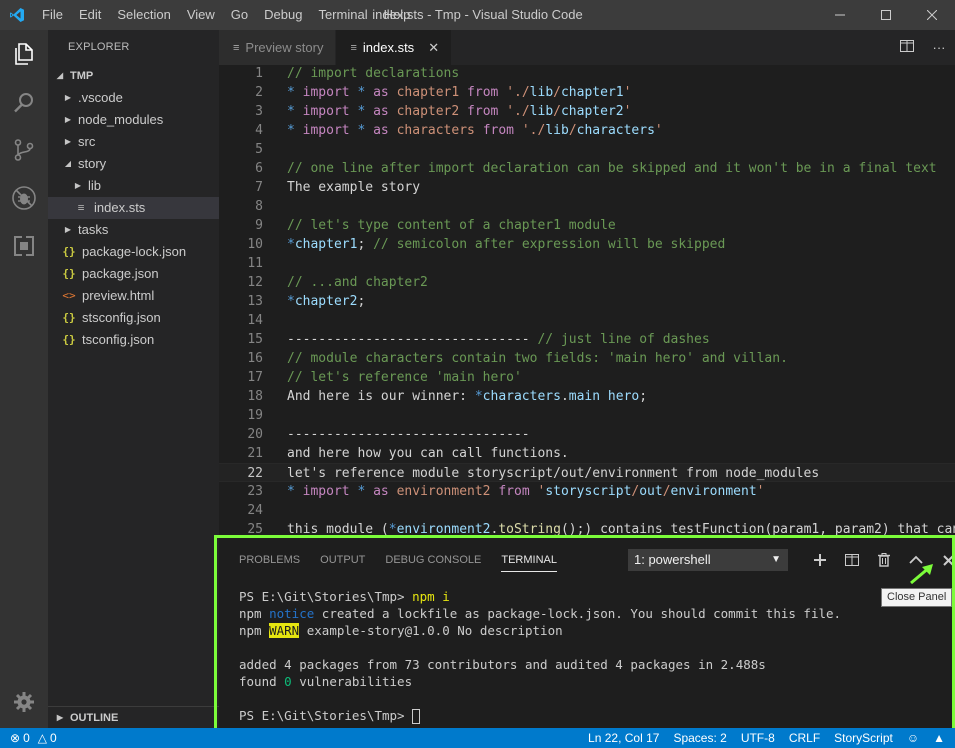 This screenshot has height=748, width=955. What do you see at coordinates (932, 15) in the screenshot?
I see `close-window-button` at bounding box center [932, 15].